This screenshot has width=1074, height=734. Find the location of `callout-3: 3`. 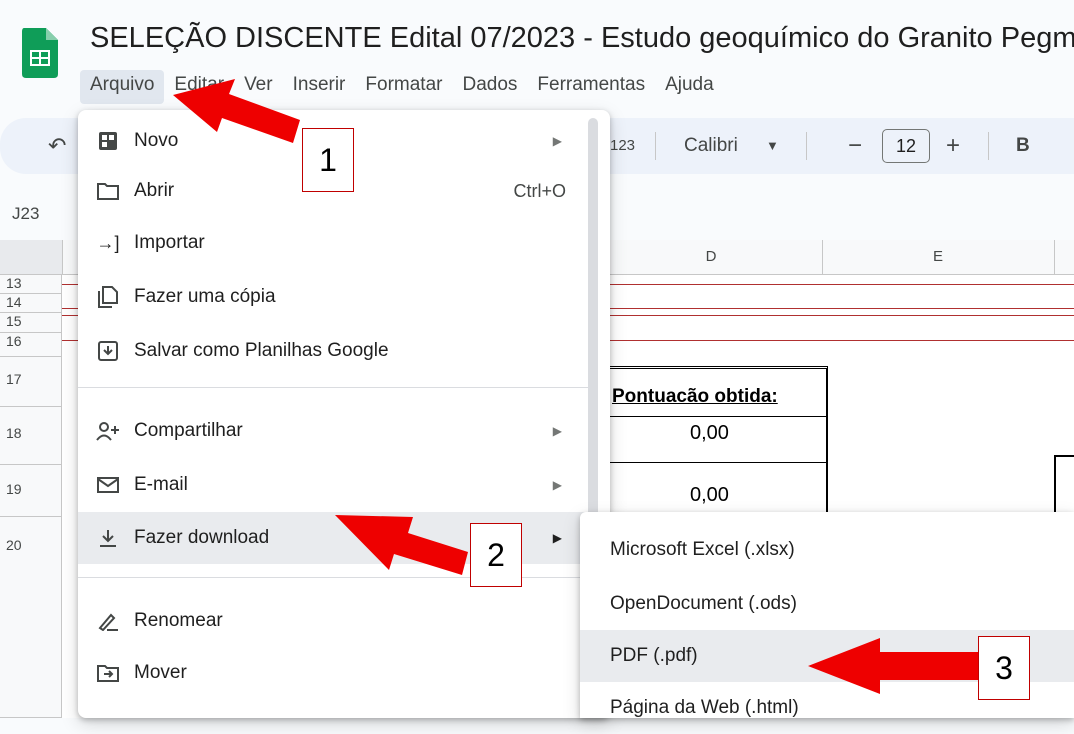

callout-3: 3 is located at coordinates (1004, 668).